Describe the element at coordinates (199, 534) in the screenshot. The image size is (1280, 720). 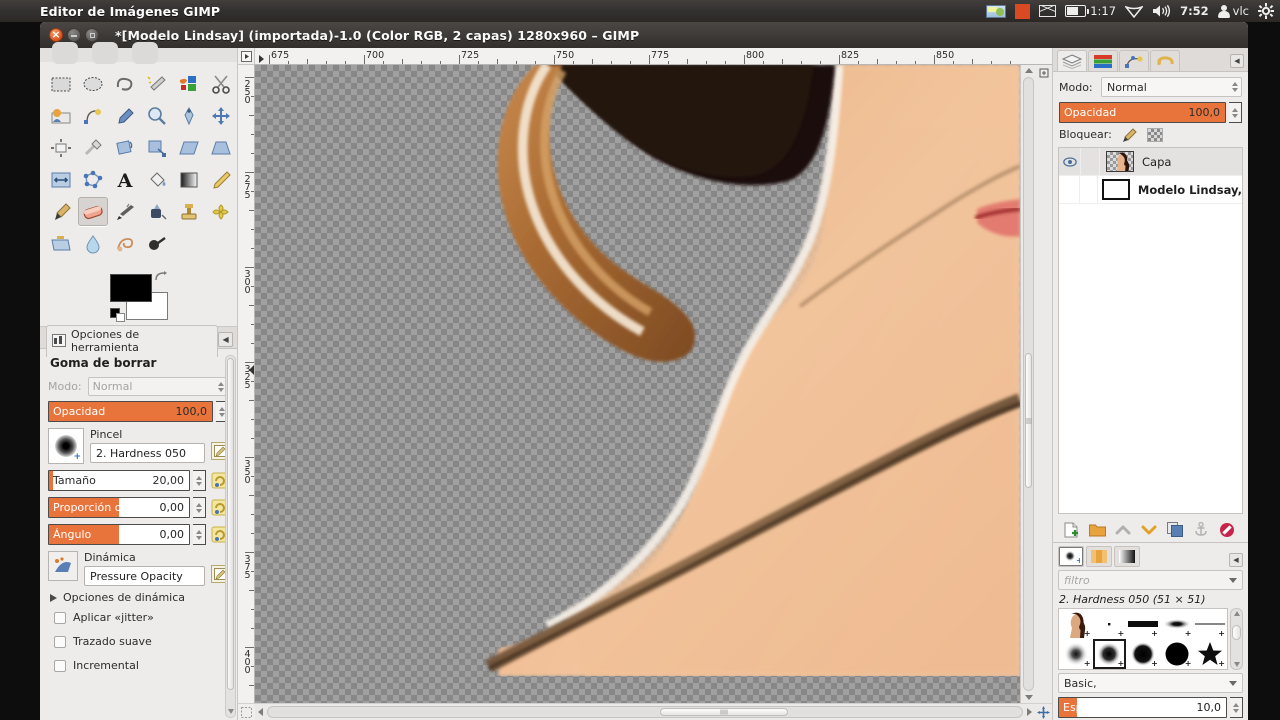
I see `angle-spinner` at that location.